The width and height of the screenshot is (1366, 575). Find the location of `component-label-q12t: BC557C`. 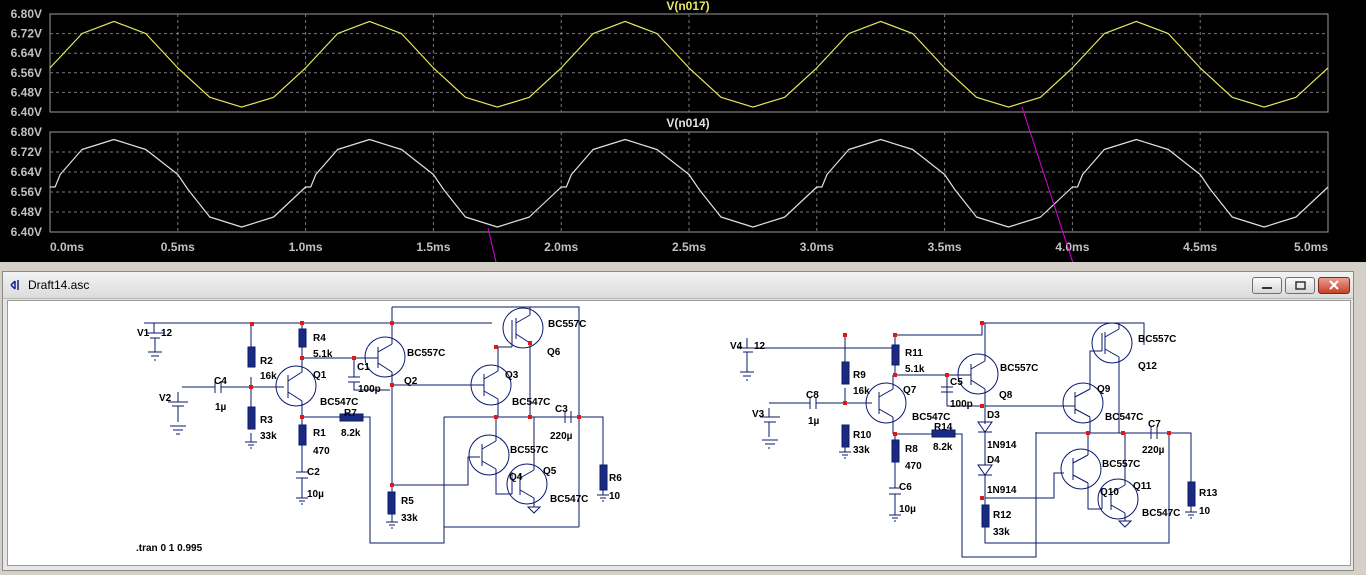

component-label-q12t: BC557C is located at coordinates (1157, 339).